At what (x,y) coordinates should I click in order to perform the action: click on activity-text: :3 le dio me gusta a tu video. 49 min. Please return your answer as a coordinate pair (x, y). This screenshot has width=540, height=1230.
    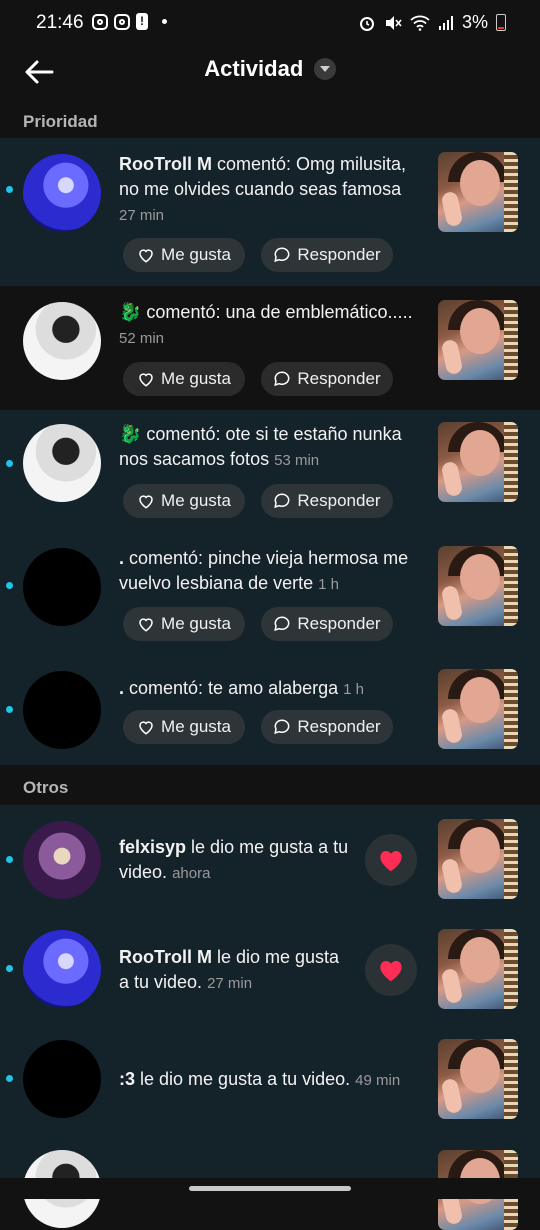
    Looking at the image, I should click on (260, 1079).